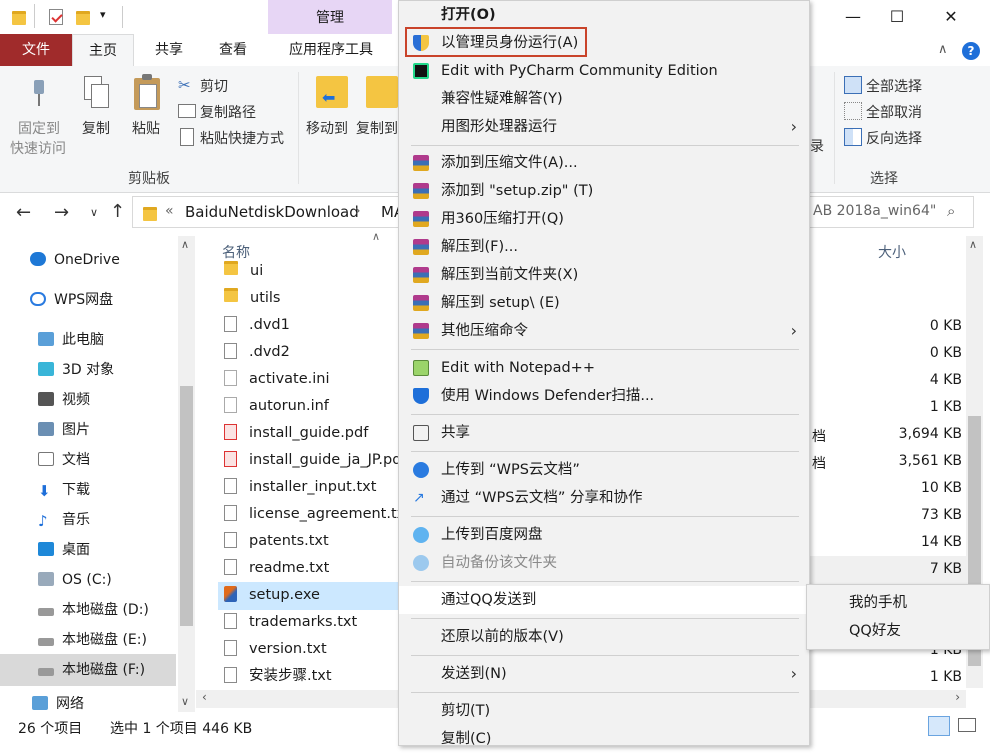 The width and height of the screenshot is (990, 753). Describe the element at coordinates (382, 92) in the screenshot. I see `copy-to-icon` at that location.